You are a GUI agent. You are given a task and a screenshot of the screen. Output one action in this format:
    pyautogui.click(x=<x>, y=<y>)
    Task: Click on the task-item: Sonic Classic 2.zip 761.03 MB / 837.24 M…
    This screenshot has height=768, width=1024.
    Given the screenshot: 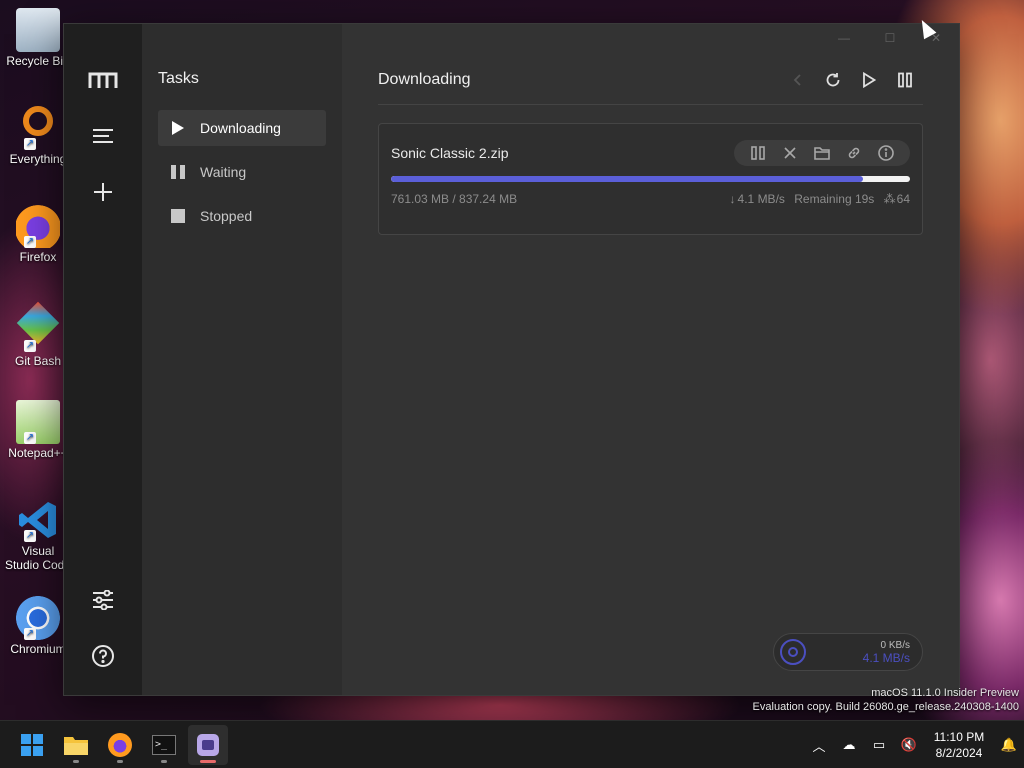 What is the action you would take?
    pyautogui.click(x=650, y=179)
    